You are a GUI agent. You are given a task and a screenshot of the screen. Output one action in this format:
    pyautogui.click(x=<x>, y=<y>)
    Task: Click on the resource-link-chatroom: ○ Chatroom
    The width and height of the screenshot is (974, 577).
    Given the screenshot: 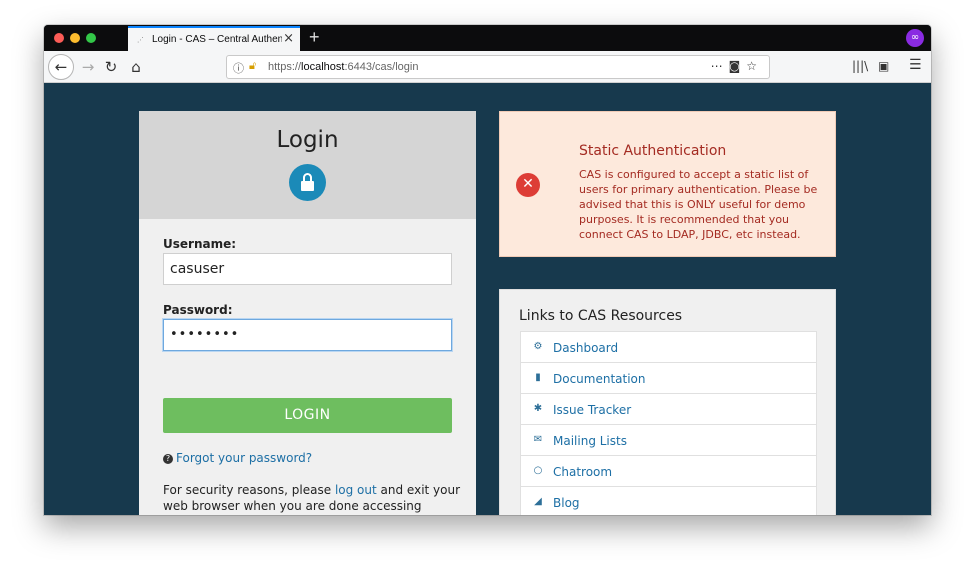 What is the action you would take?
    pyautogui.click(x=668, y=471)
    